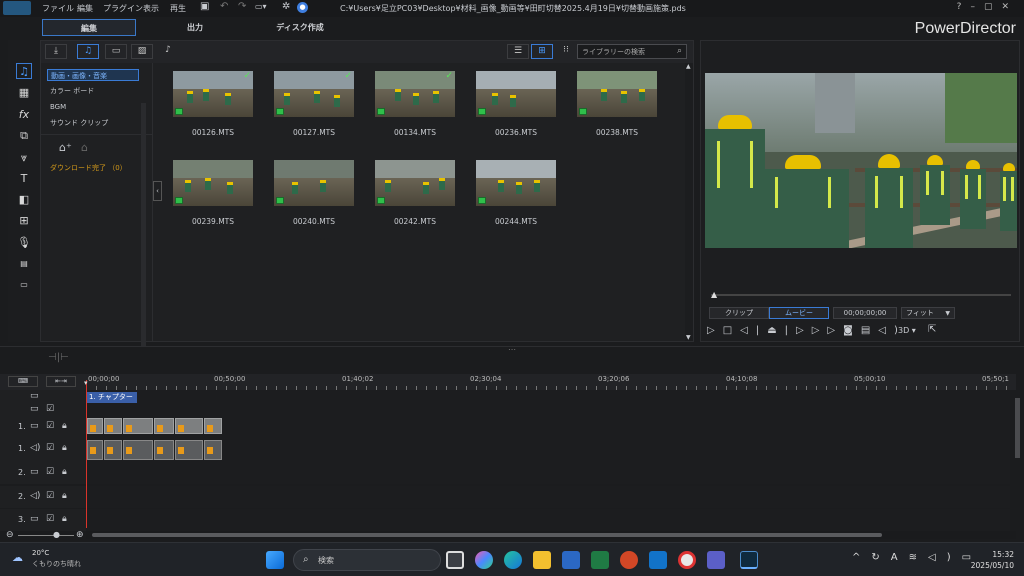  What do you see at coordinates (632, 51) in the screenshot?
I see `library-search-input: ライブラリーの検索 ⌕` at bounding box center [632, 51].